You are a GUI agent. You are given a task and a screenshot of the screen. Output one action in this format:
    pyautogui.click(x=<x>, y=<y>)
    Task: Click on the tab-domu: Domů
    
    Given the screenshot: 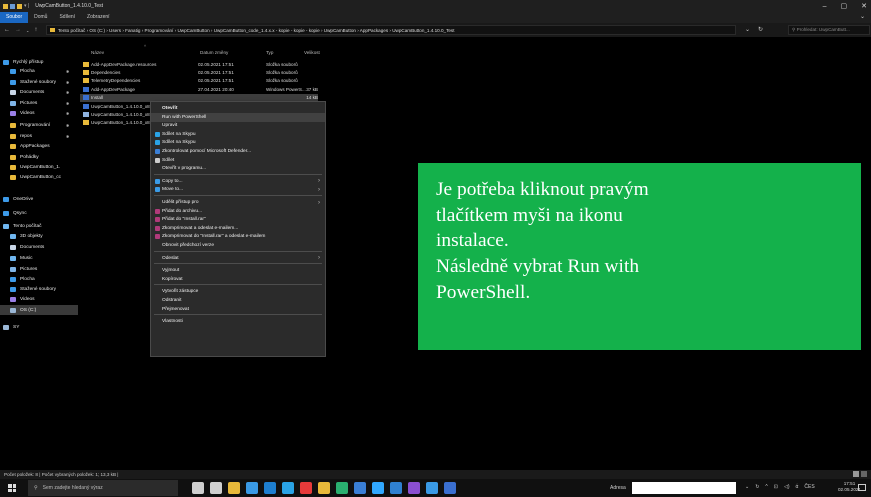 What is the action you would take?
    pyautogui.click(x=40, y=17)
    